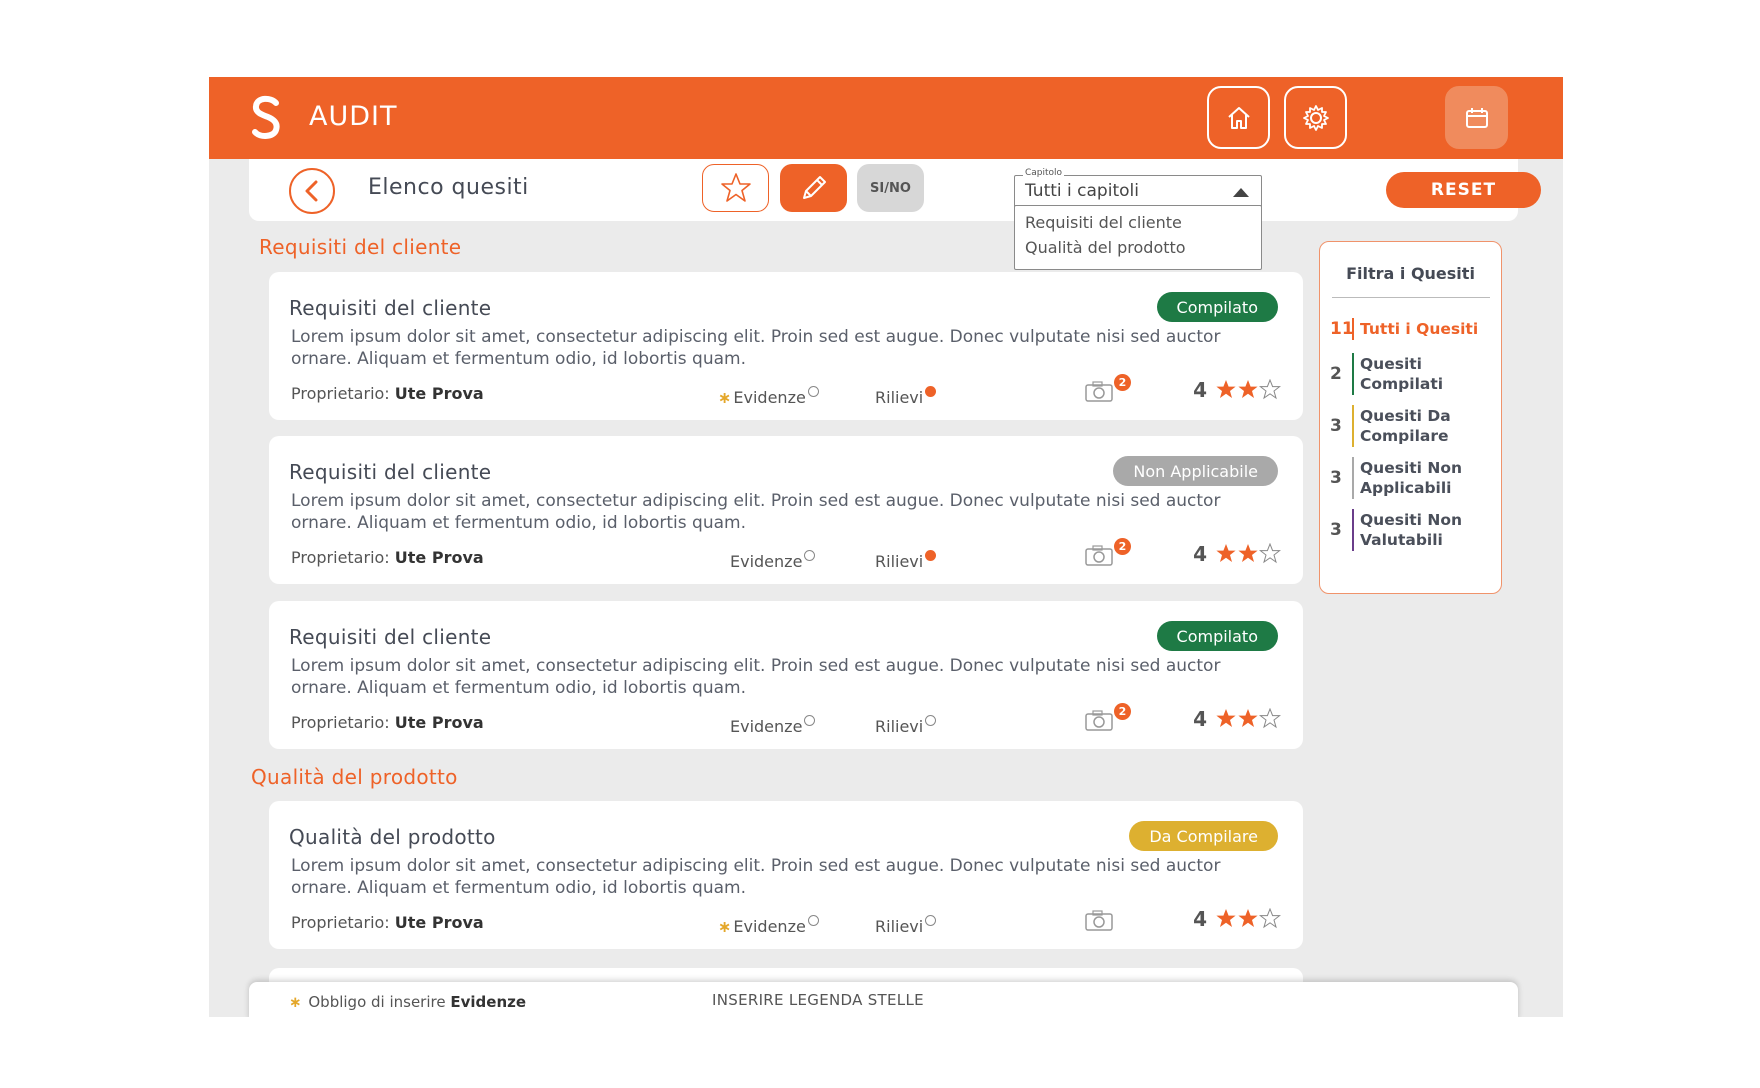  Describe the element at coordinates (377, 1002) in the screenshot. I see `legend-text: Obbligo di inserire` at that location.